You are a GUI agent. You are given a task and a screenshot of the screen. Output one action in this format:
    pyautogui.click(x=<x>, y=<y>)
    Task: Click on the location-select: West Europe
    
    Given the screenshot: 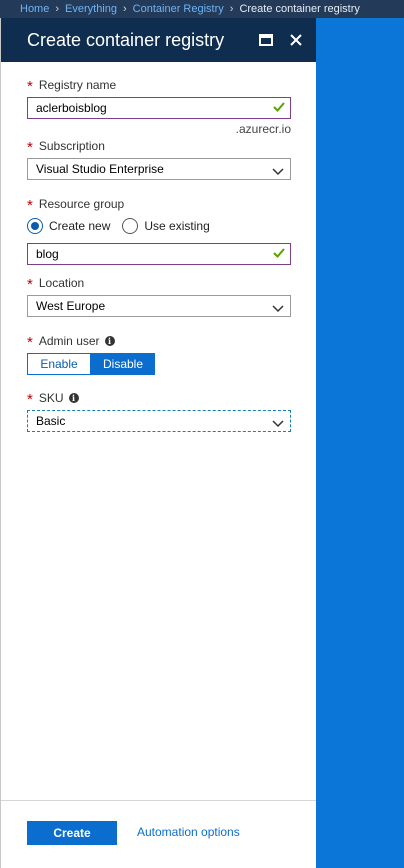 What is the action you would take?
    pyautogui.click(x=159, y=306)
    